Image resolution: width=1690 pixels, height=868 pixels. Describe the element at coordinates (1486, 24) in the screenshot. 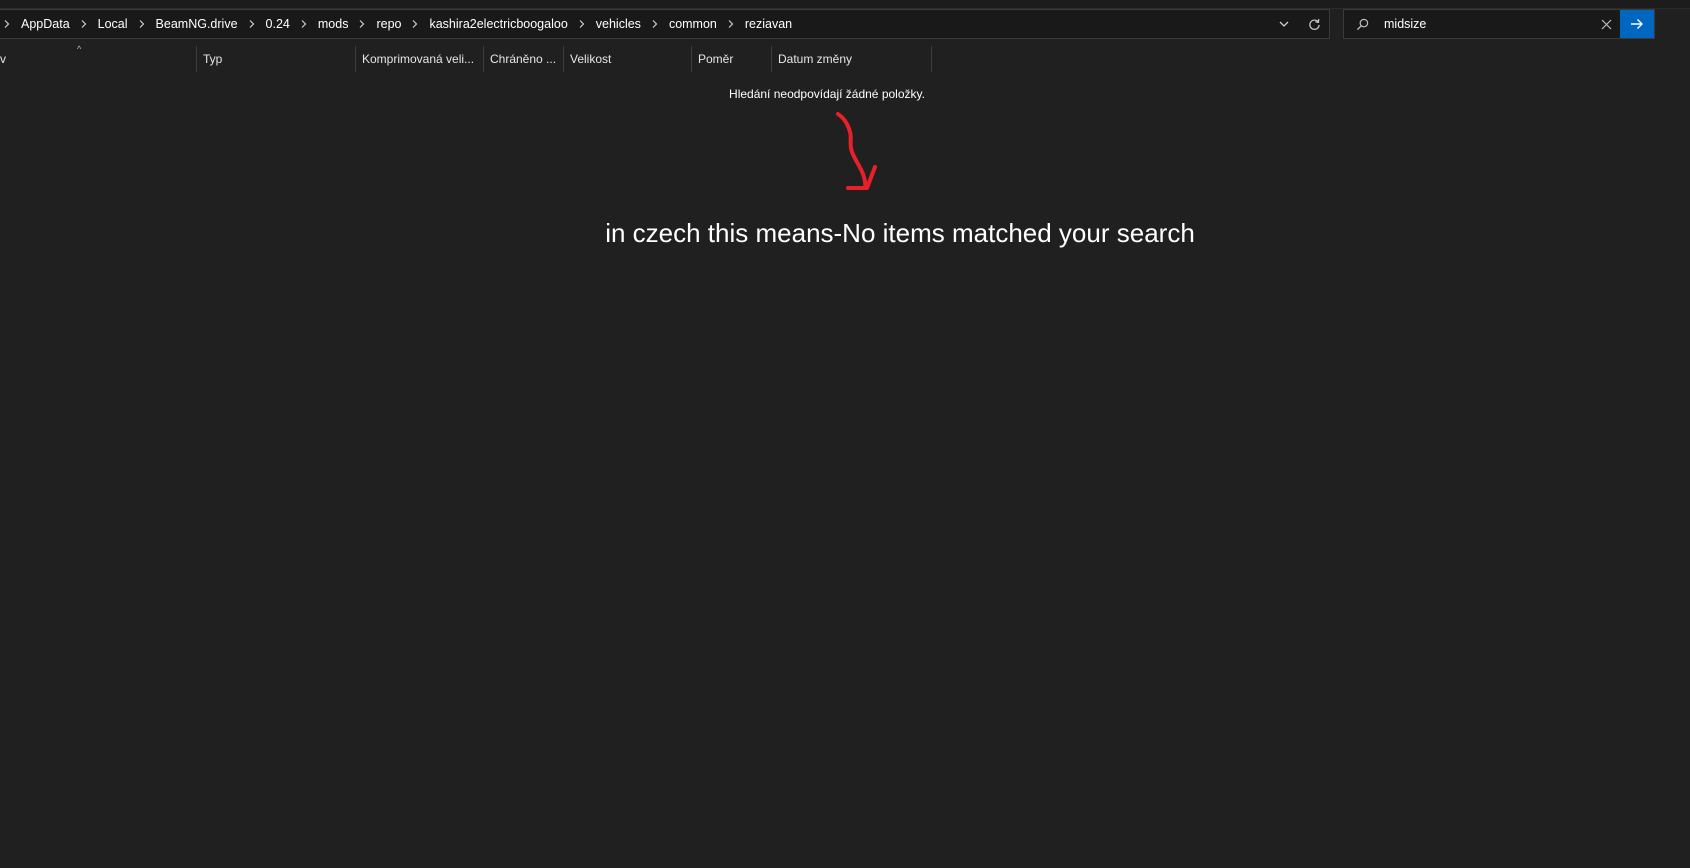

I see `search-input` at that location.